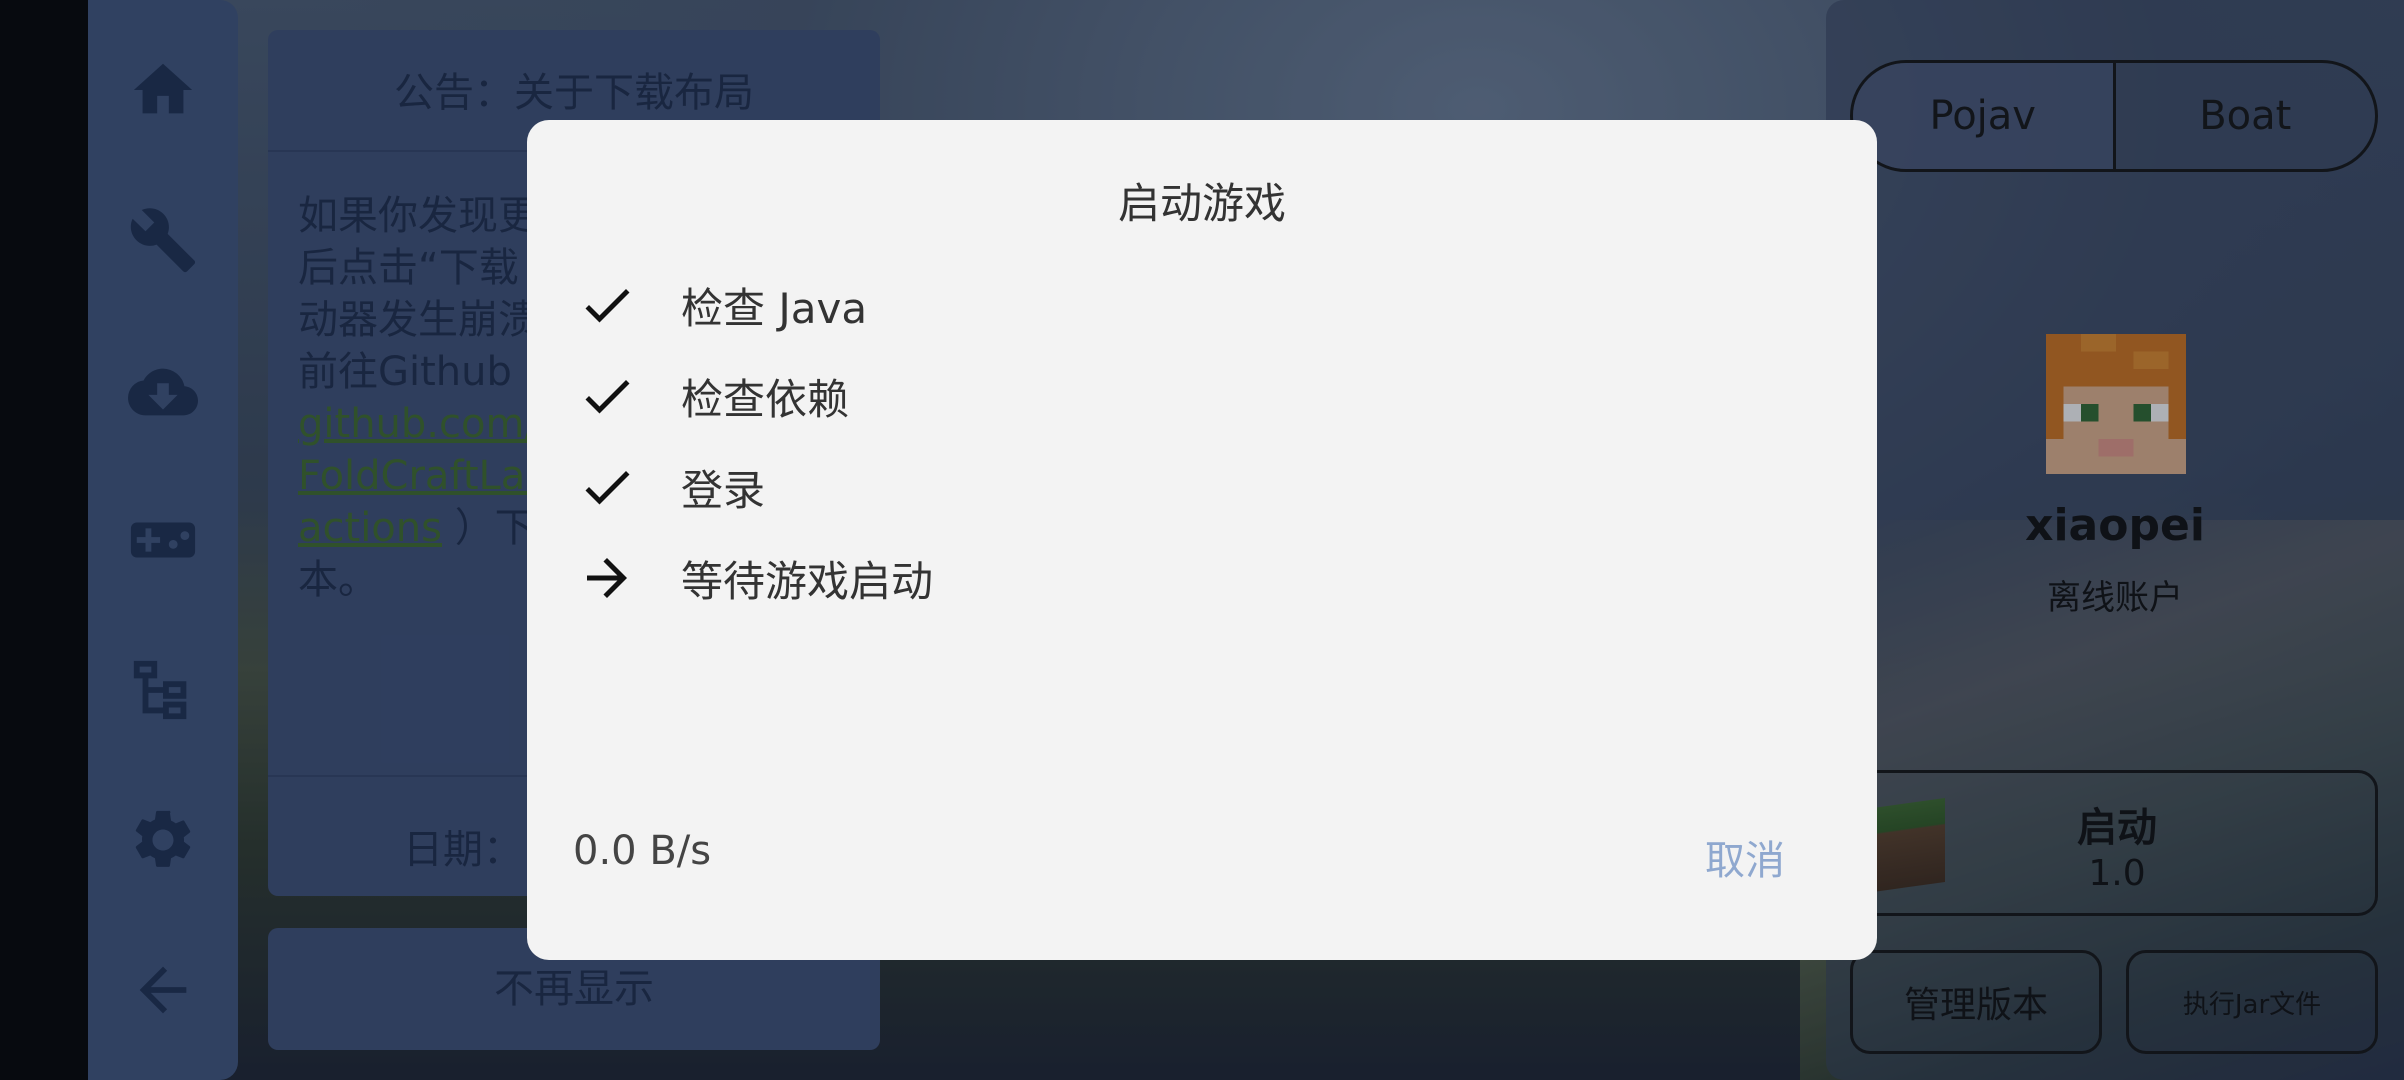 Image resolution: width=2404 pixels, height=1080 pixels. I want to click on step-label: 检查 Java, so click(774, 308).